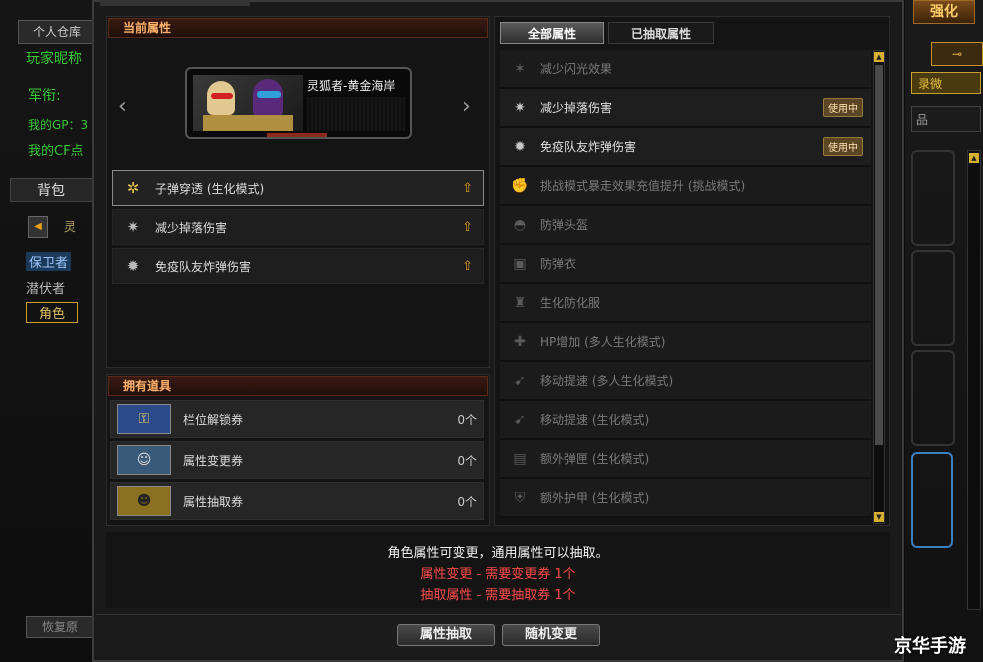 This screenshot has width=983, height=662. What do you see at coordinates (974, 380) in the screenshot?
I see `right-scrollbar: ▲` at bounding box center [974, 380].